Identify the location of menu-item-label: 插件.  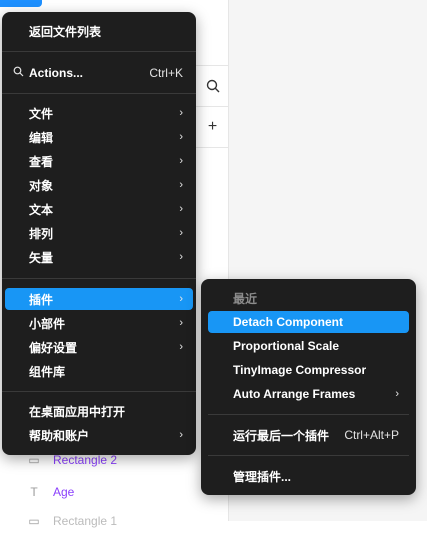
(41, 299).